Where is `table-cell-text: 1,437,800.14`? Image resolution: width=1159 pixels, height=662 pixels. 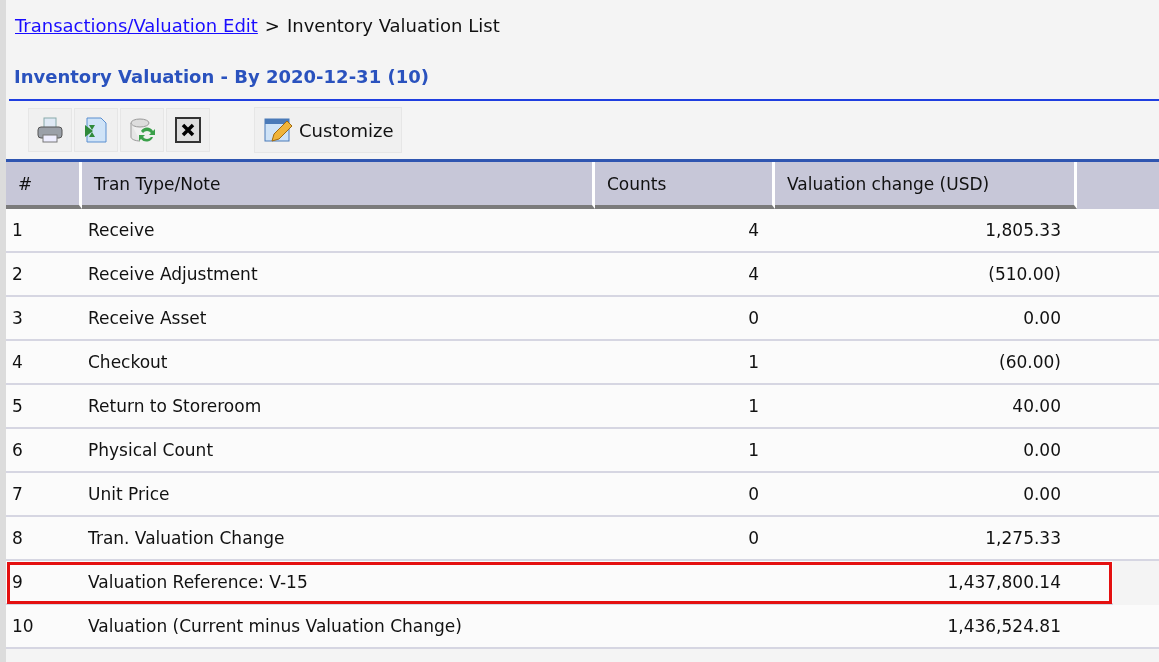 table-cell-text: 1,437,800.14 is located at coordinates (1004, 582).